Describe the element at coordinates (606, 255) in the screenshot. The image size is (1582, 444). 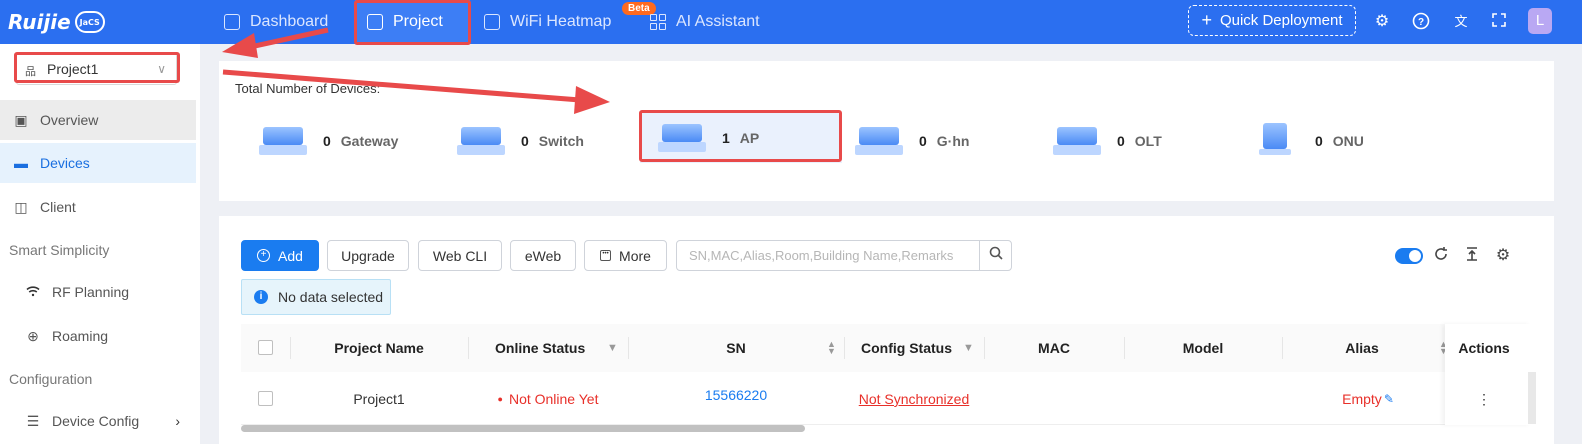
I see `more-icon: •••` at that location.